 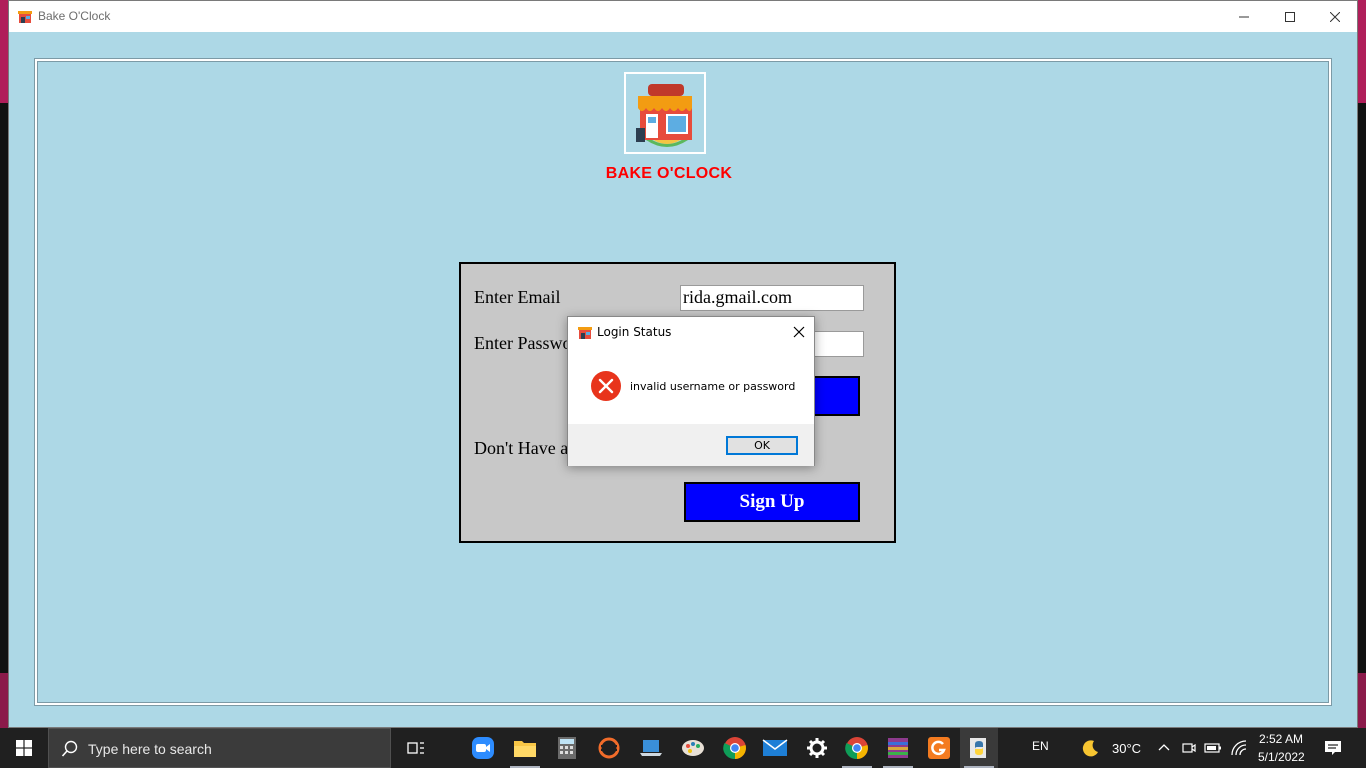 I want to click on maximize-icon, so click(x=1290, y=16).